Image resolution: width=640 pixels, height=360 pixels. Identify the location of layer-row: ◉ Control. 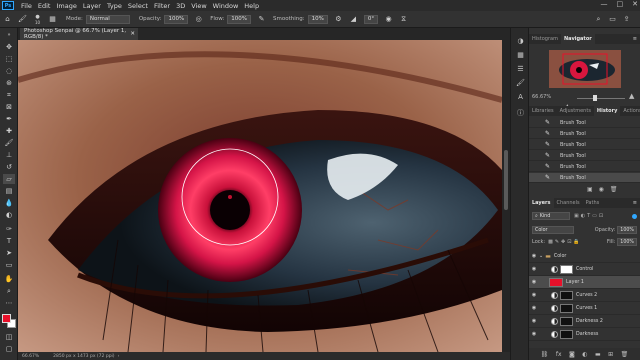
(584, 269).